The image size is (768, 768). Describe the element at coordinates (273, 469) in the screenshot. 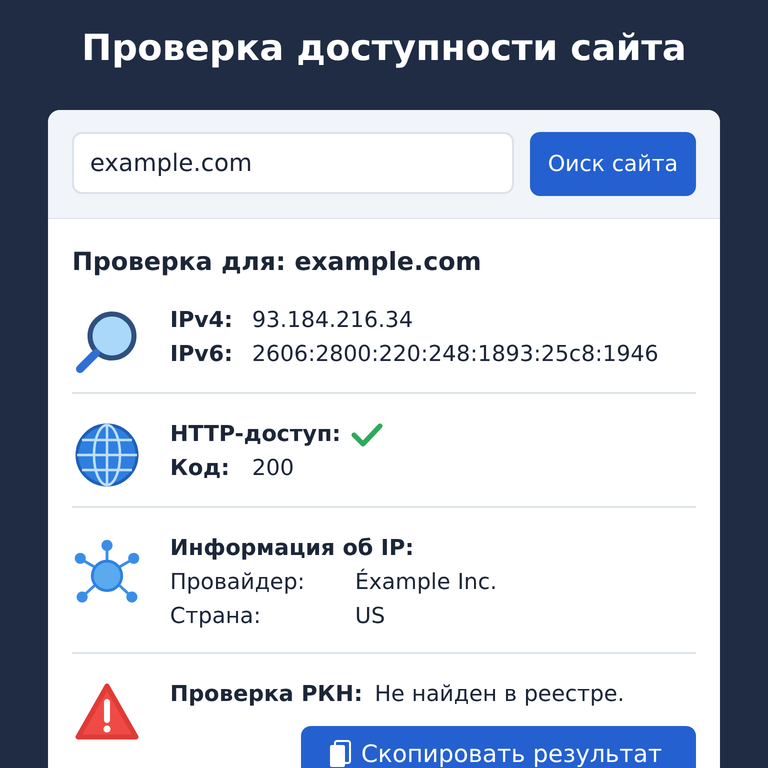

I see `field-value: 200` at that location.